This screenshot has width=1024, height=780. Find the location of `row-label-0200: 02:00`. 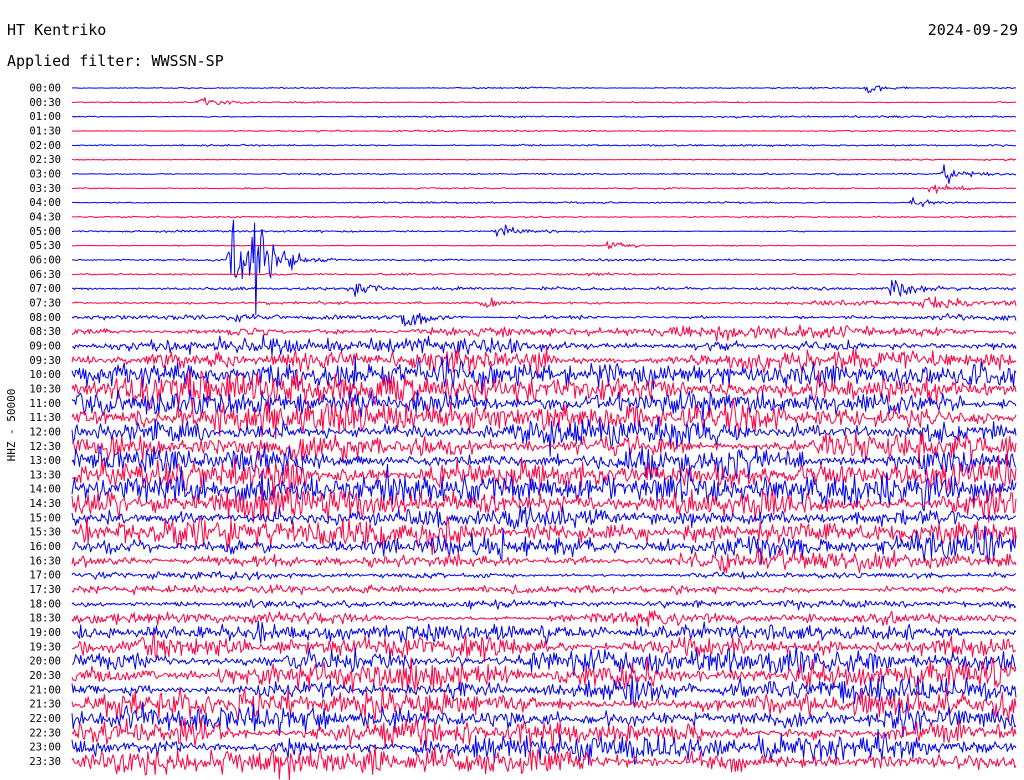

row-label-0200: 02:00 is located at coordinates (45, 146).